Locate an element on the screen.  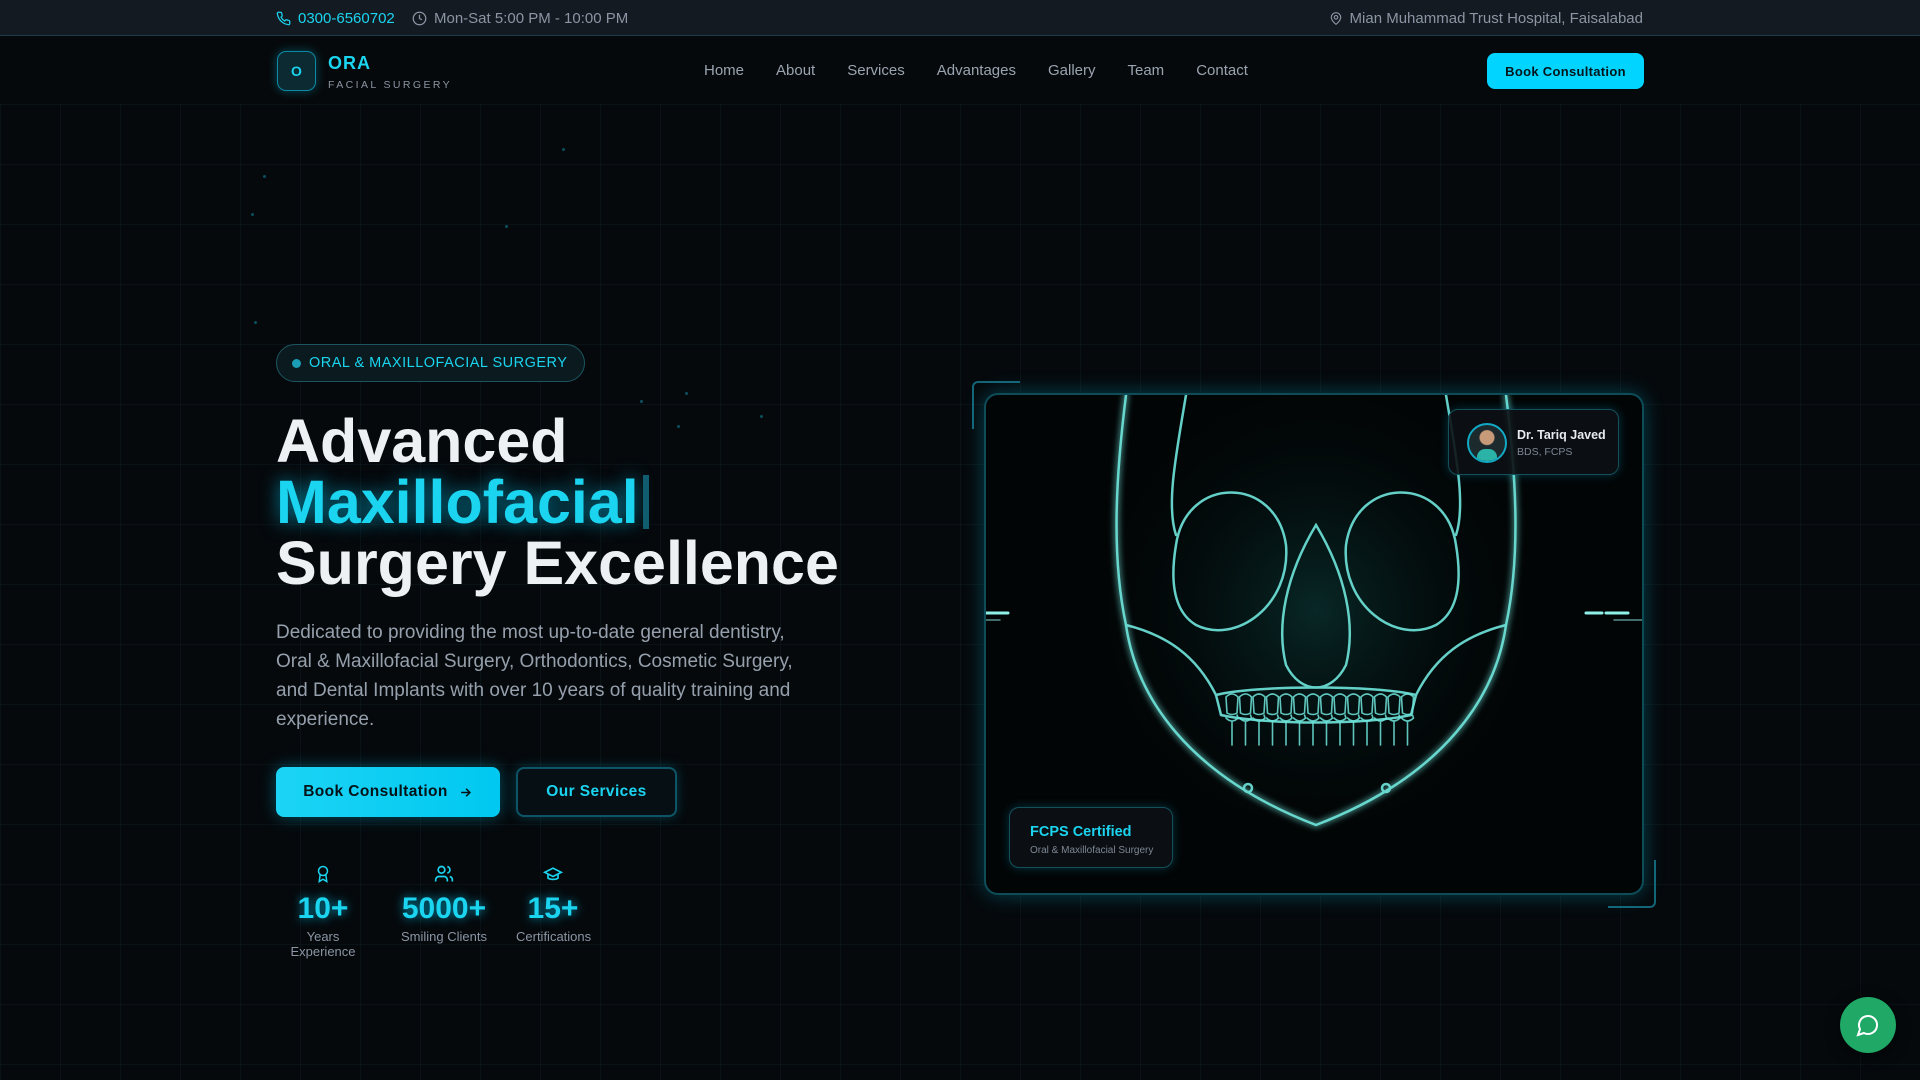
graduation-cap-icon is located at coordinates (553, 874).